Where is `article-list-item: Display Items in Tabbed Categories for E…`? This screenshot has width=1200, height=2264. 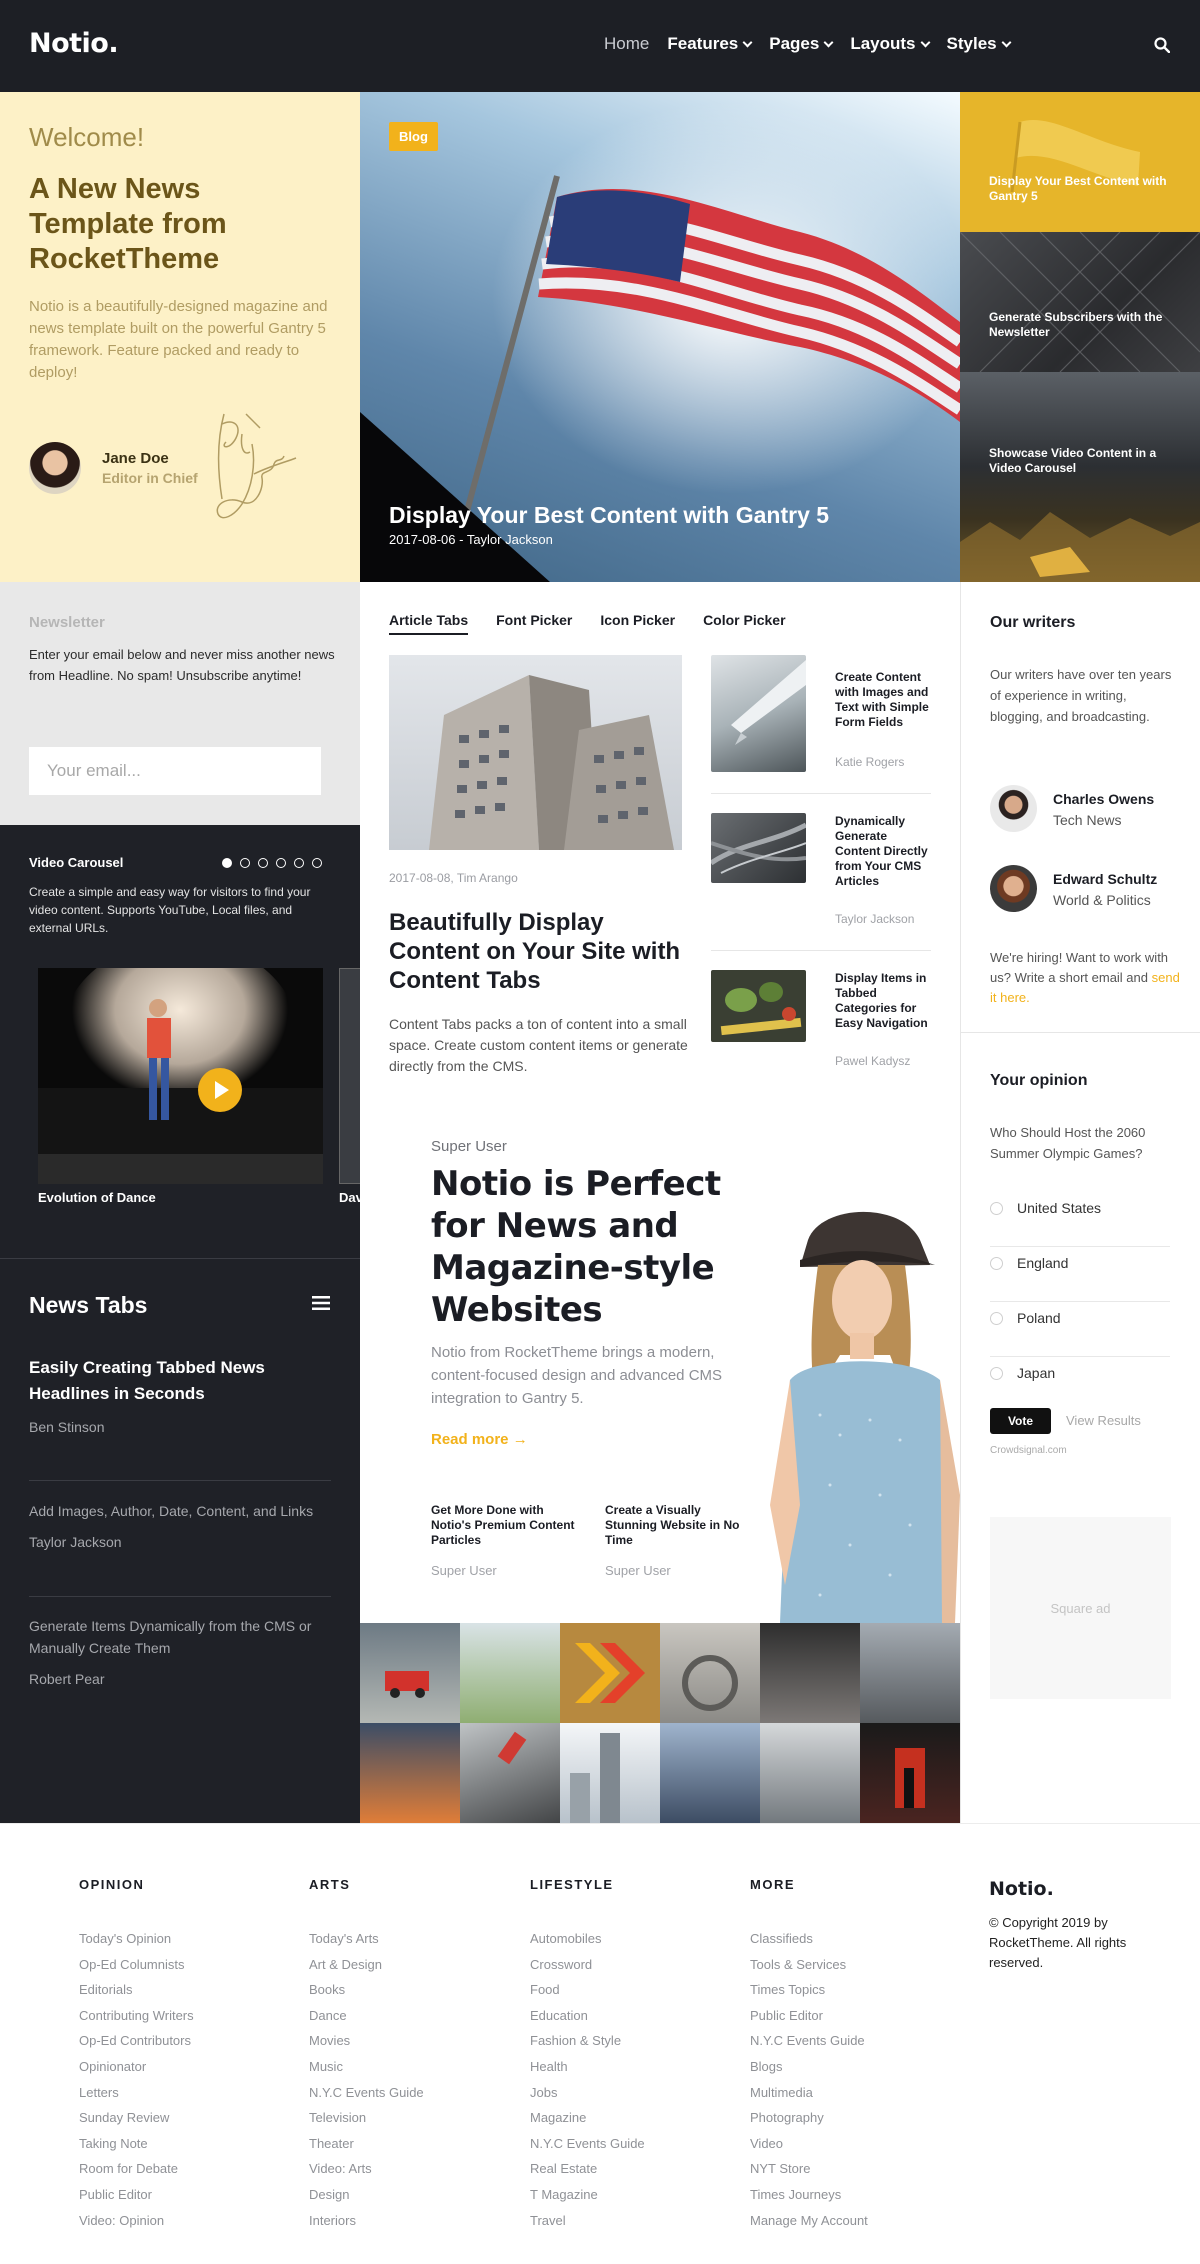
article-list-item: Display Items in Tabbed Categories for E… is located at coordinates (821, 1025).